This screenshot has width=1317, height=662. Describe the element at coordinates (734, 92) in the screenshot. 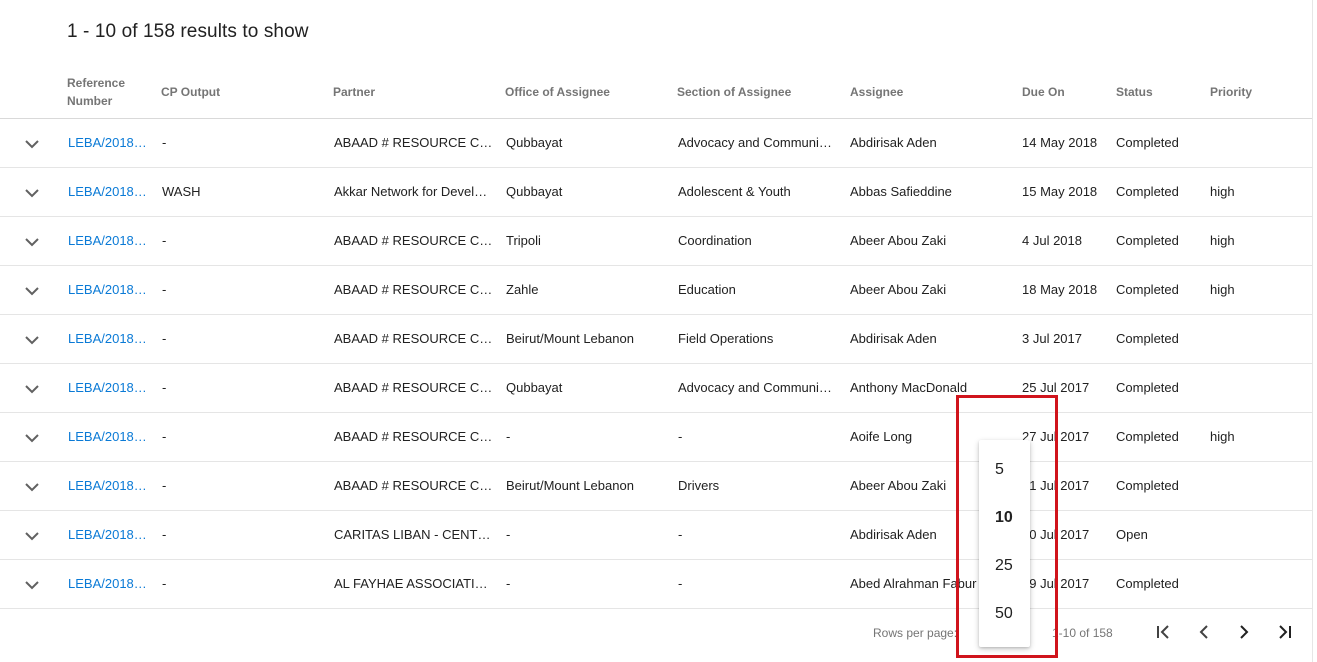

I see `column-header-section: Section of Assignee` at that location.